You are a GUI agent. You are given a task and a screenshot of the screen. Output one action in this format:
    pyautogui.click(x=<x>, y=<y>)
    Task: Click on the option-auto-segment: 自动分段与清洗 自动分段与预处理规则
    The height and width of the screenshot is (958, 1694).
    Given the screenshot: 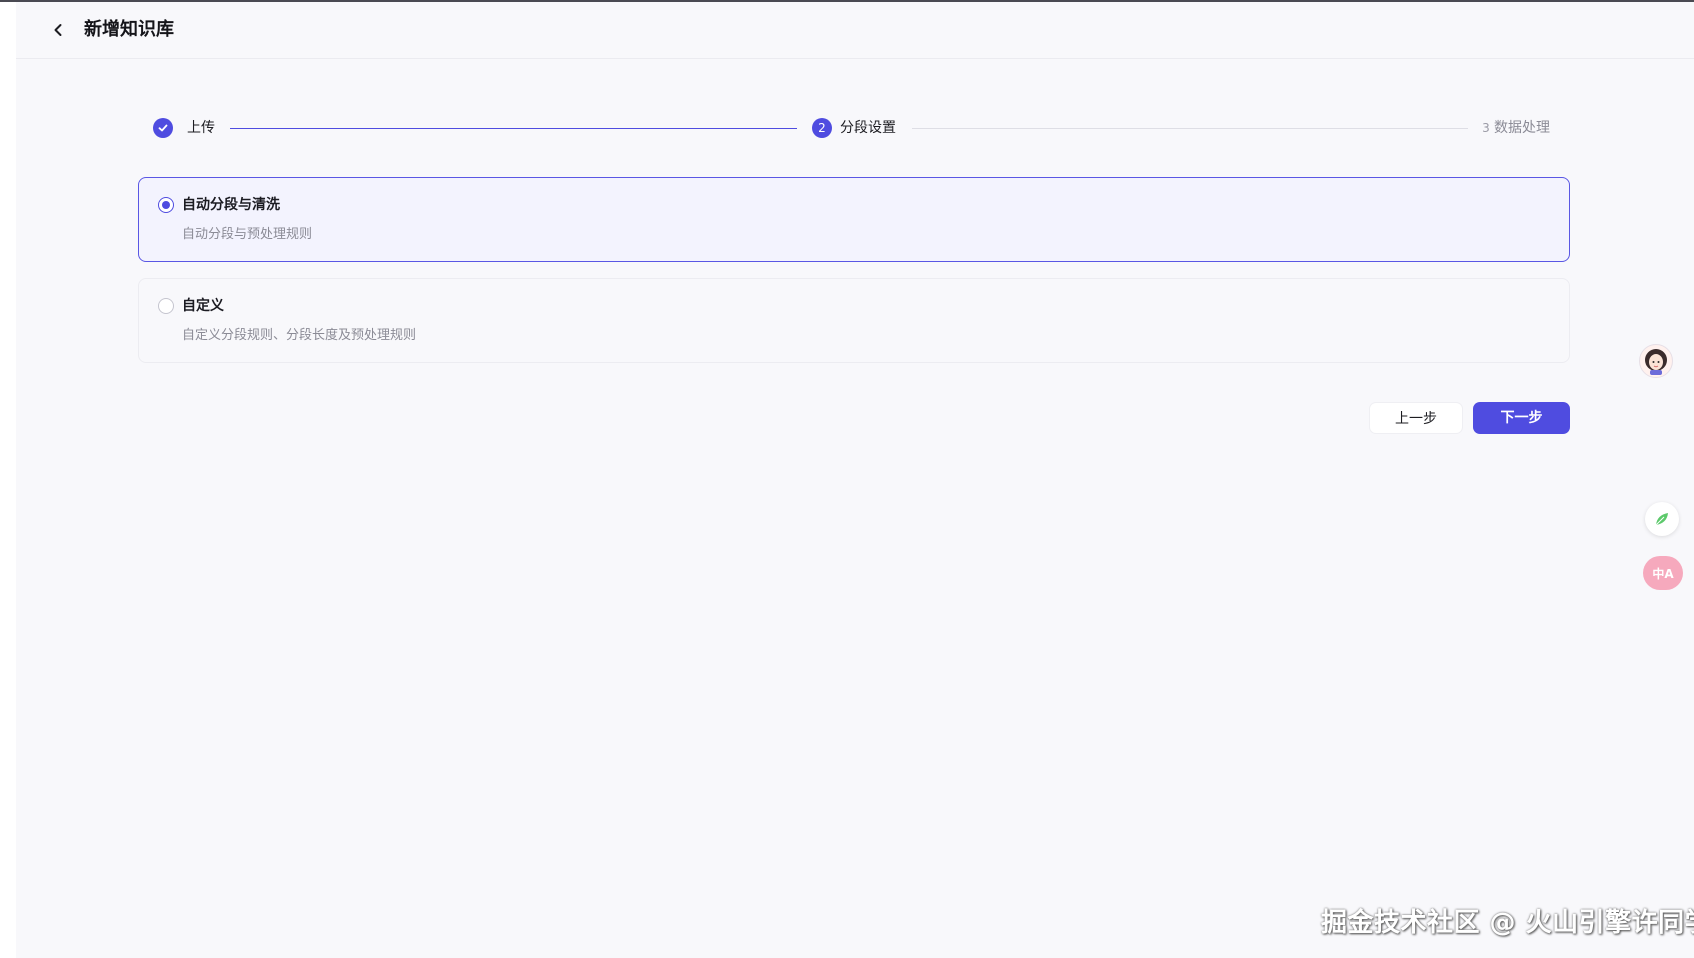 What is the action you would take?
    pyautogui.click(x=854, y=219)
    